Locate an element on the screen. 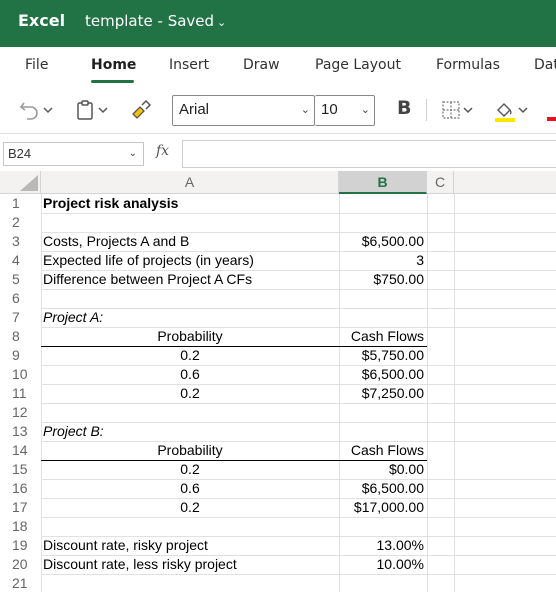 Image resolution: width=556 pixels, height=592 pixels. select-all-triangle-icon is located at coordinates (29, 183).